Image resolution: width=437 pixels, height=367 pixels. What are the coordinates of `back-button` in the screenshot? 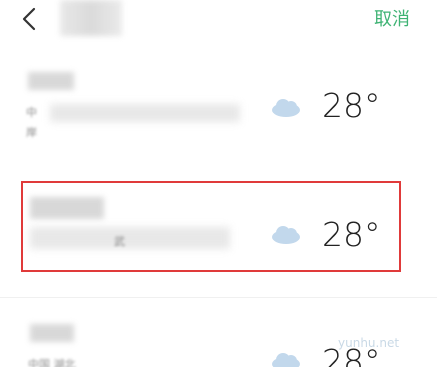 It's located at (29, 19).